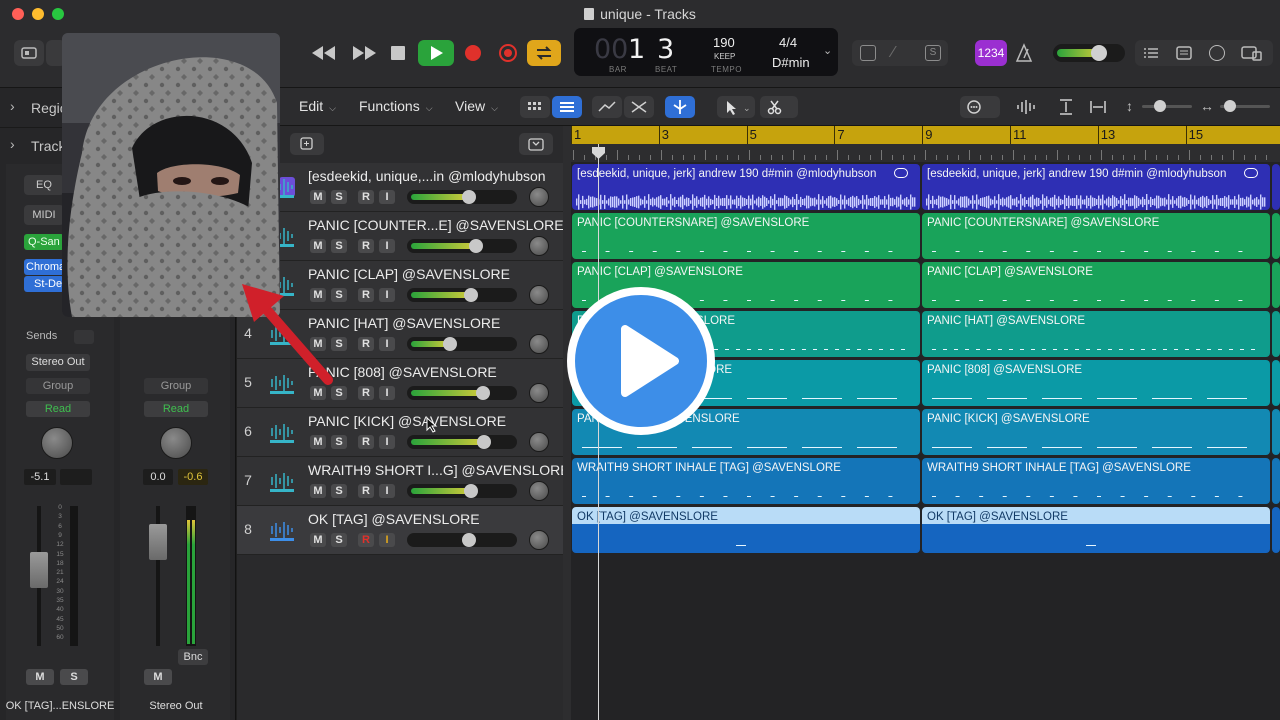  Describe the element at coordinates (639, 107) in the screenshot. I see `flex-button` at that location.